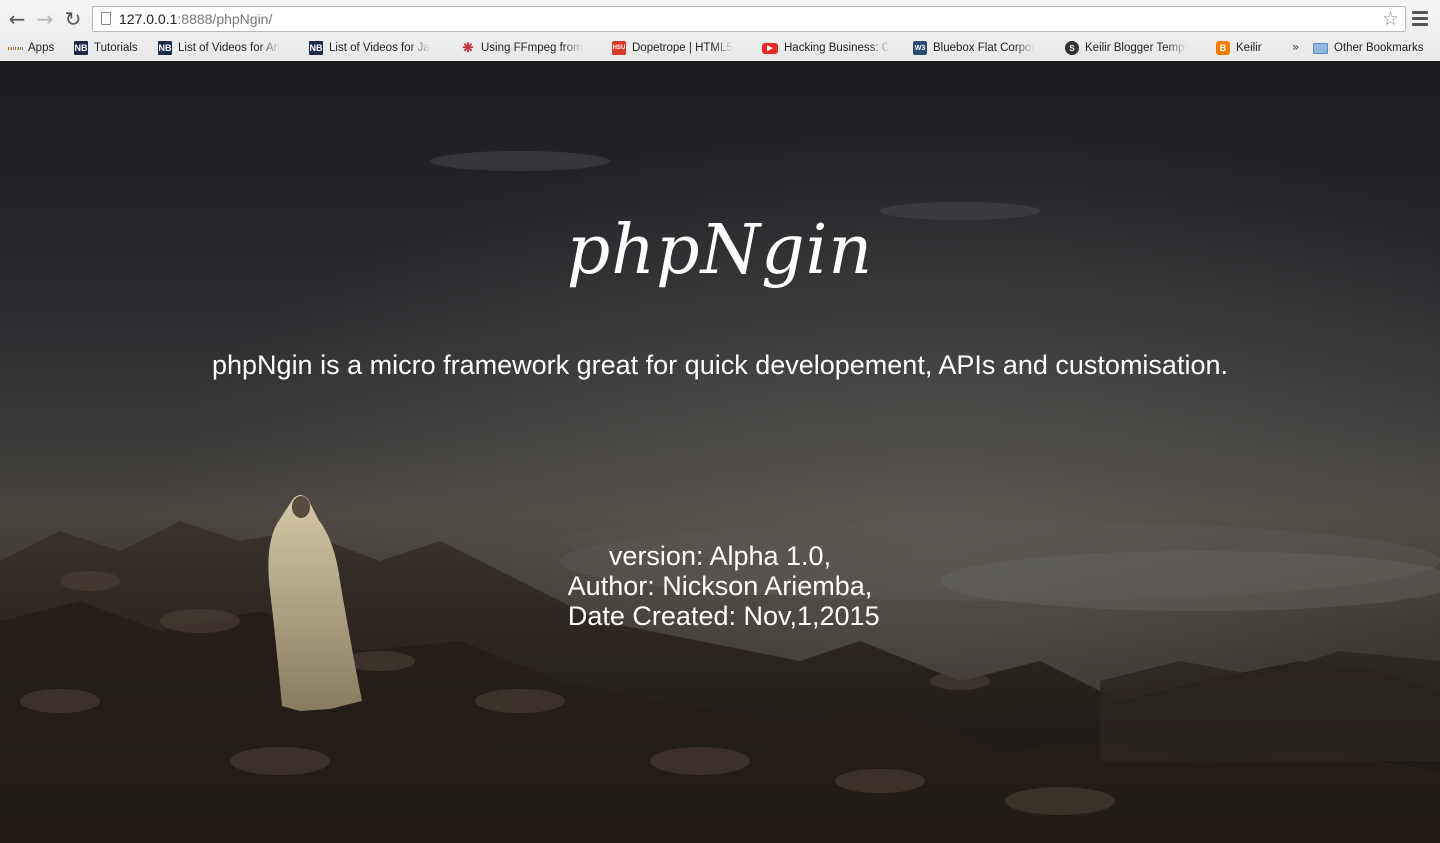  Describe the element at coordinates (1320, 48) in the screenshot. I see `folder-icon` at that location.